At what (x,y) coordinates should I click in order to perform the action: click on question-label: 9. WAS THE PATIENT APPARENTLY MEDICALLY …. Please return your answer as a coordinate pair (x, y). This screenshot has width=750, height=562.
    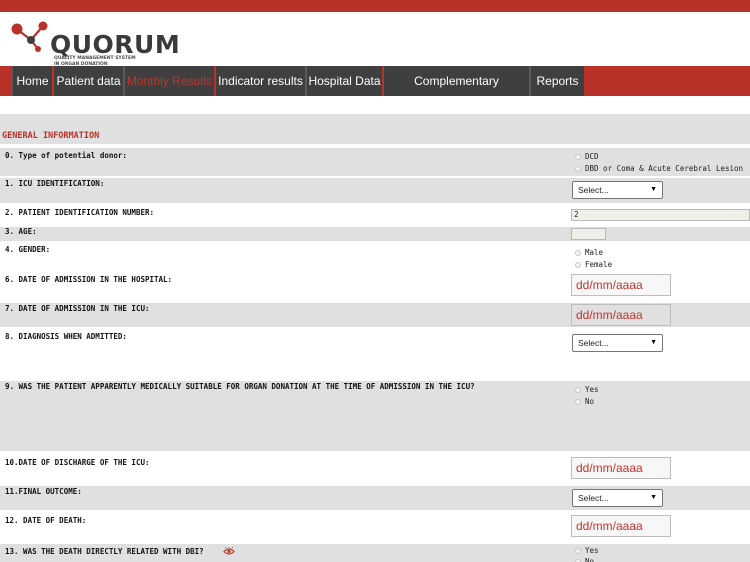
    Looking at the image, I should click on (240, 386).